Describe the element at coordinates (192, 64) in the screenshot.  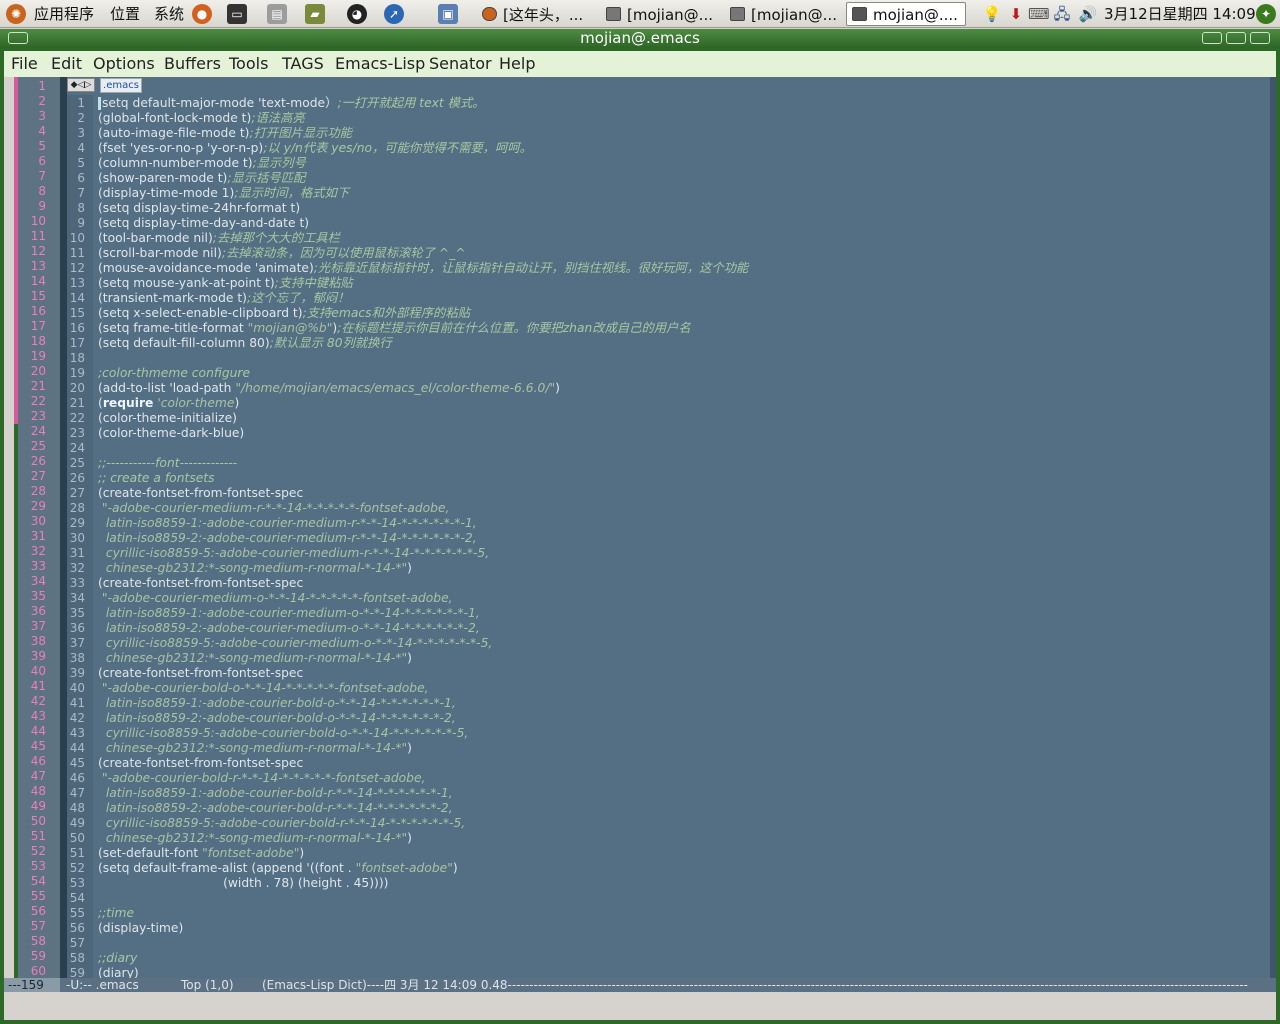
I see `menu-buffers: Buffers` at that location.